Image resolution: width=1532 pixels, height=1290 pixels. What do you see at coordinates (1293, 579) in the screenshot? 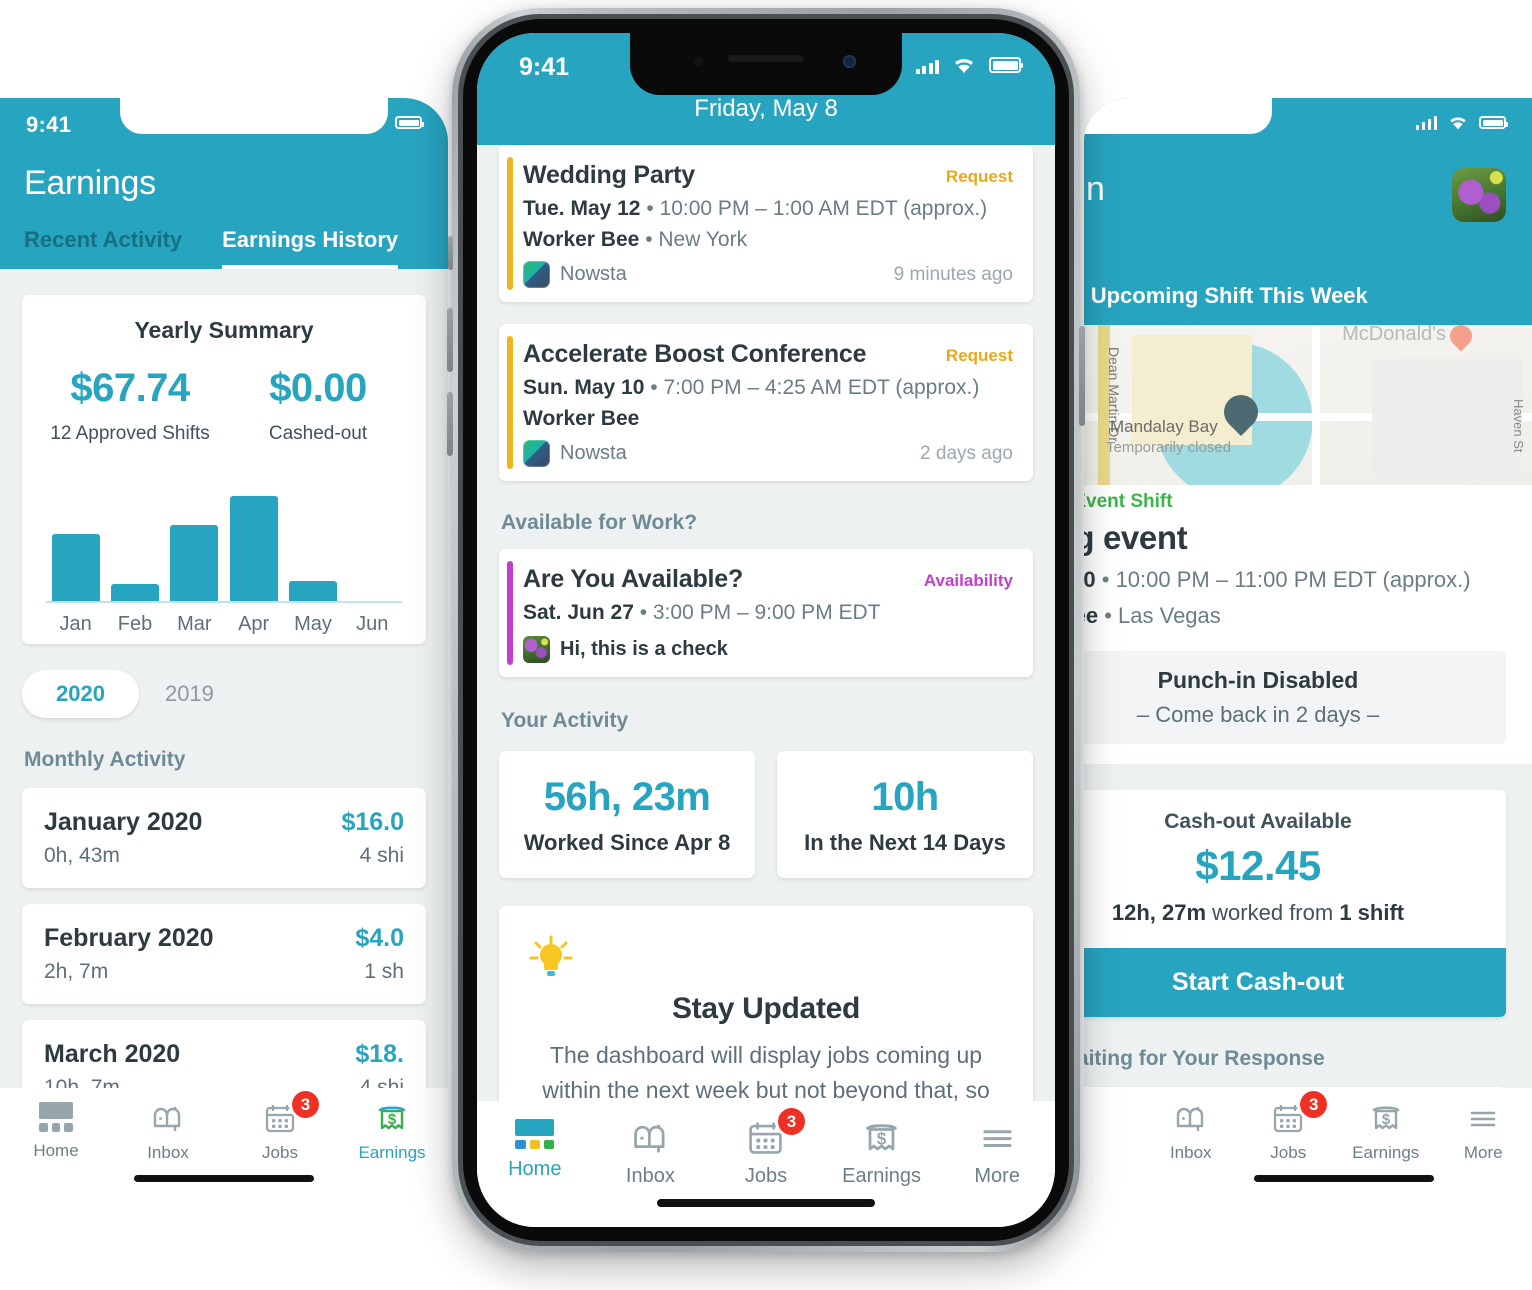
I see `shift-time: 10:00 PM – 11:00 PM EDT (approx.)` at bounding box center [1293, 579].